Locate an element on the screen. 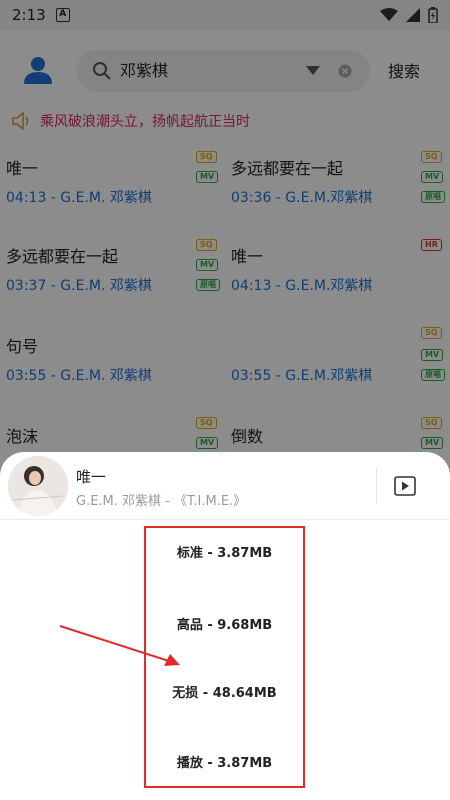 The width and height of the screenshot is (450, 800). divider is located at coordinates (376, 486).